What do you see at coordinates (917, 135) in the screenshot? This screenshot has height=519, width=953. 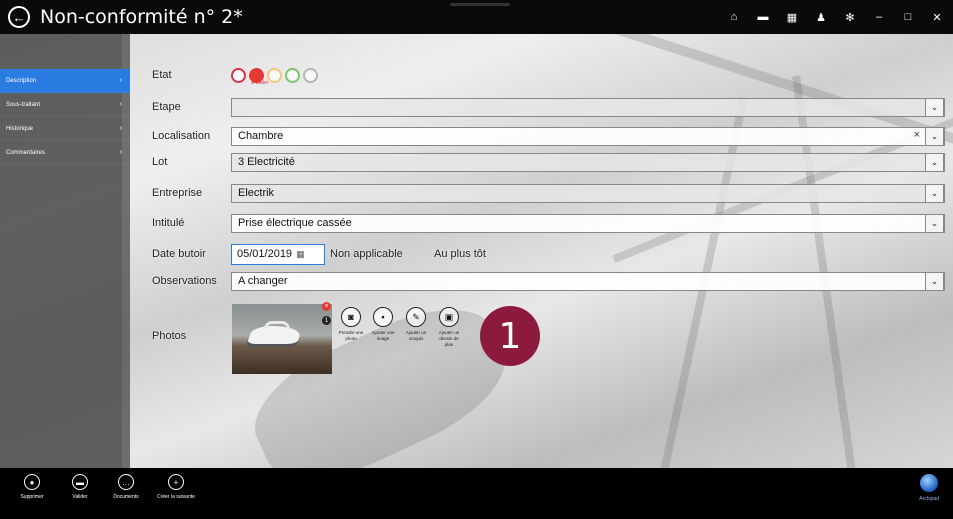 I see `clear-icon: ×` at bounding box center [917, 135].